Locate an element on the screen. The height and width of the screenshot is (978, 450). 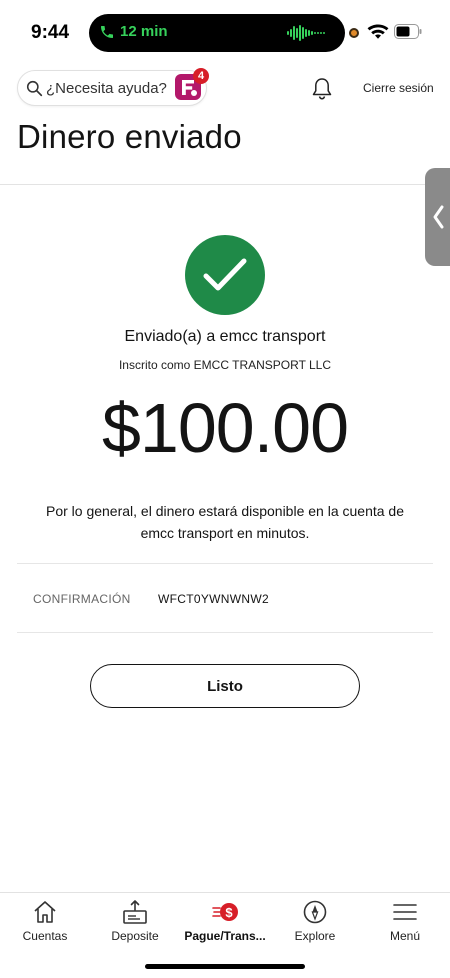
status-time: 9:44 is located at coordinates (50, 32).